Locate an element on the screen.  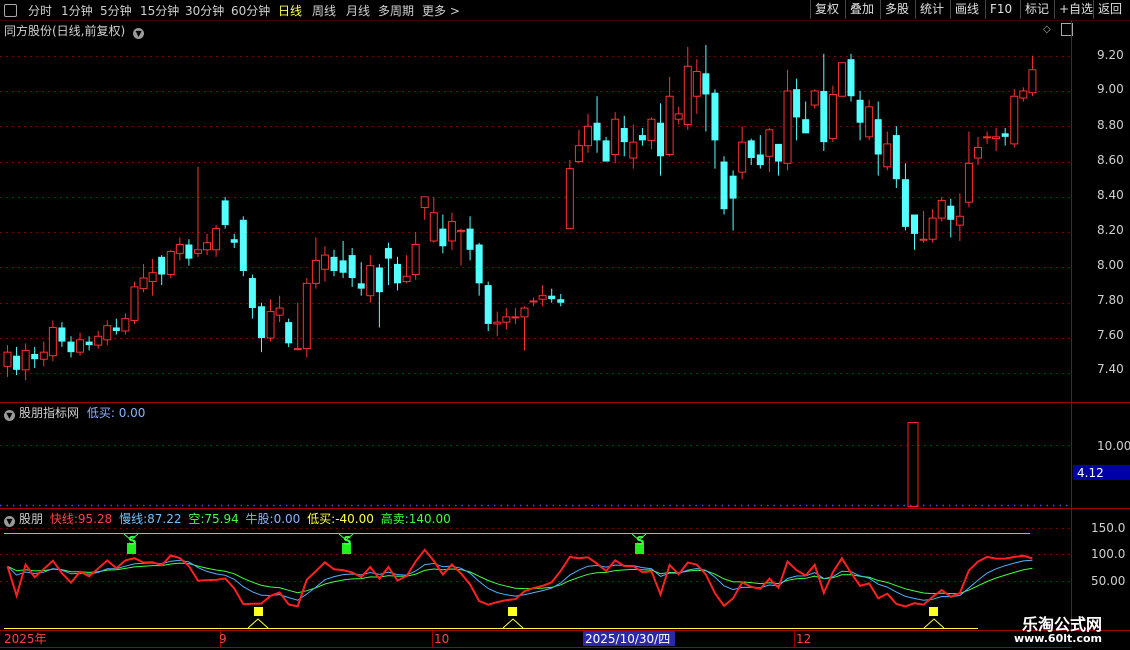
price-tick: 8.80 is located at coordinates (1110, 125).